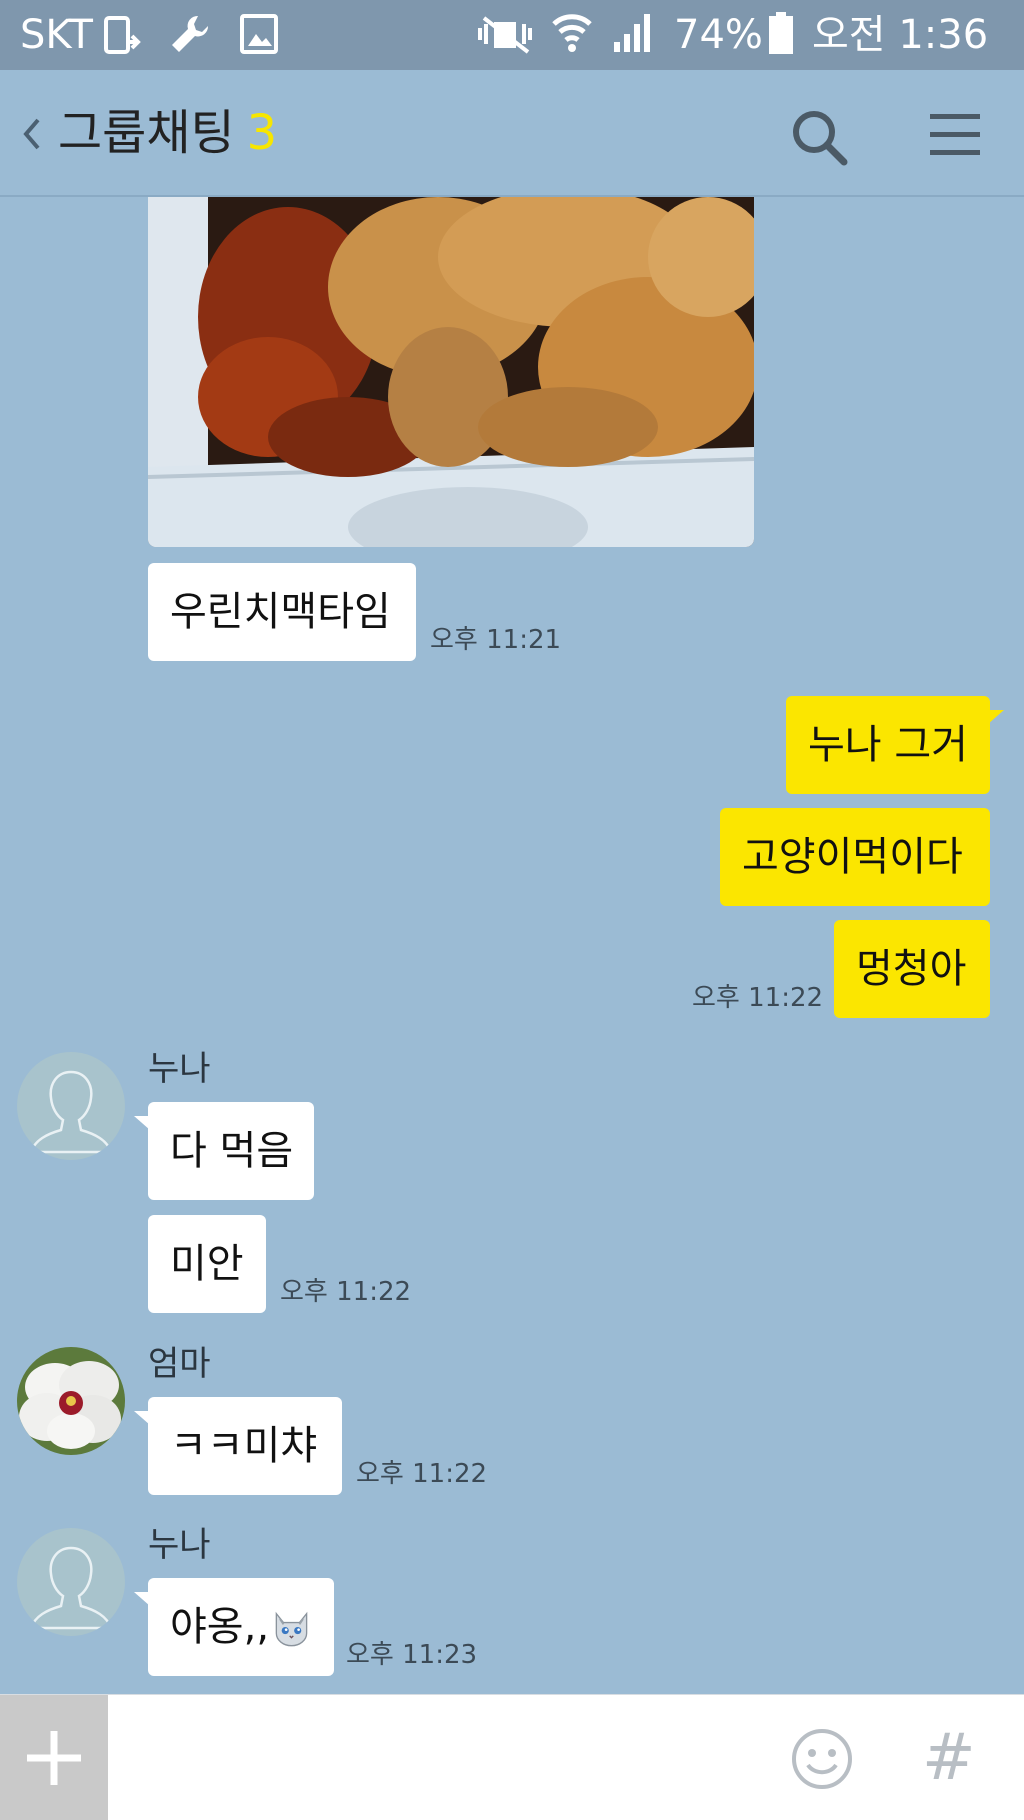  What do you see at coordinates (900, 35) in the screenshot?
I see `clock: 오전 1:36` at bounding box center [900, 35].